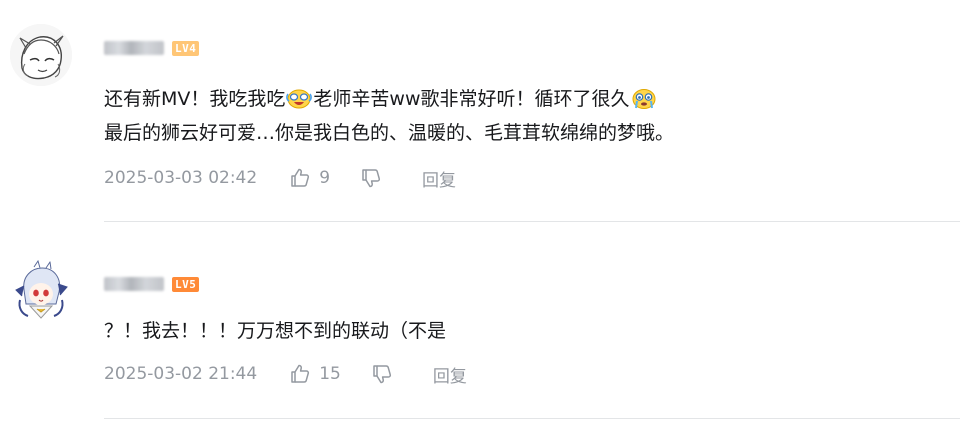 The image size is (960, 429). I want to click on crying-emote-icon, so click(644, 98).